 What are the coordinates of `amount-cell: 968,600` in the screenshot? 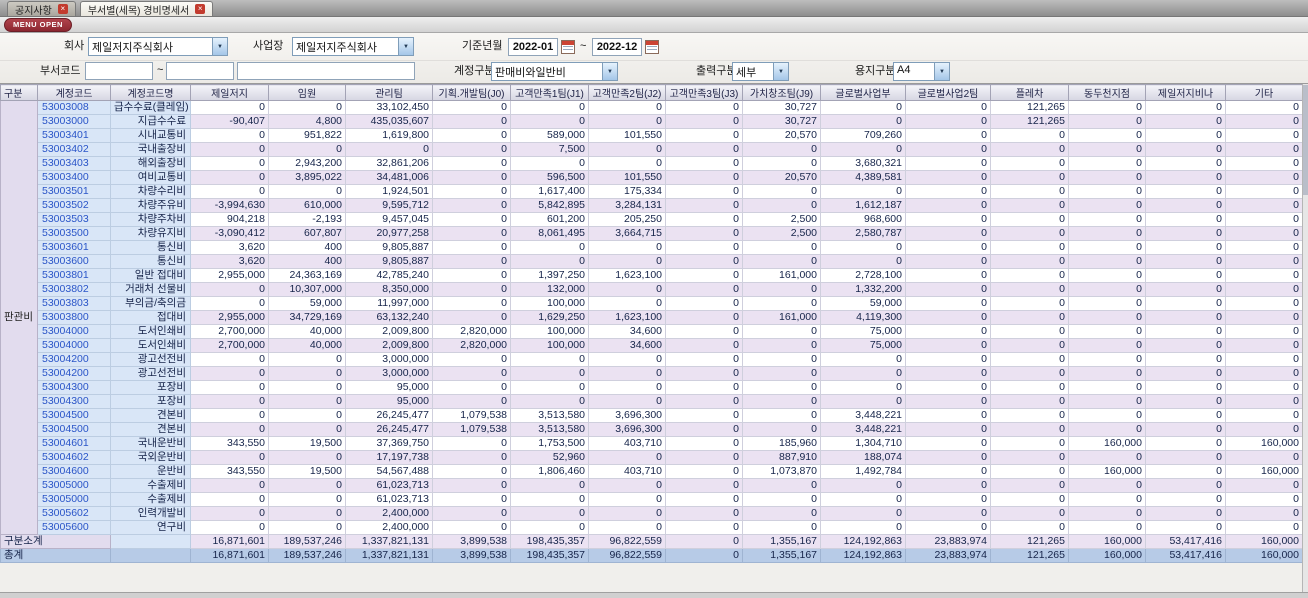 It's located at (863, 219).